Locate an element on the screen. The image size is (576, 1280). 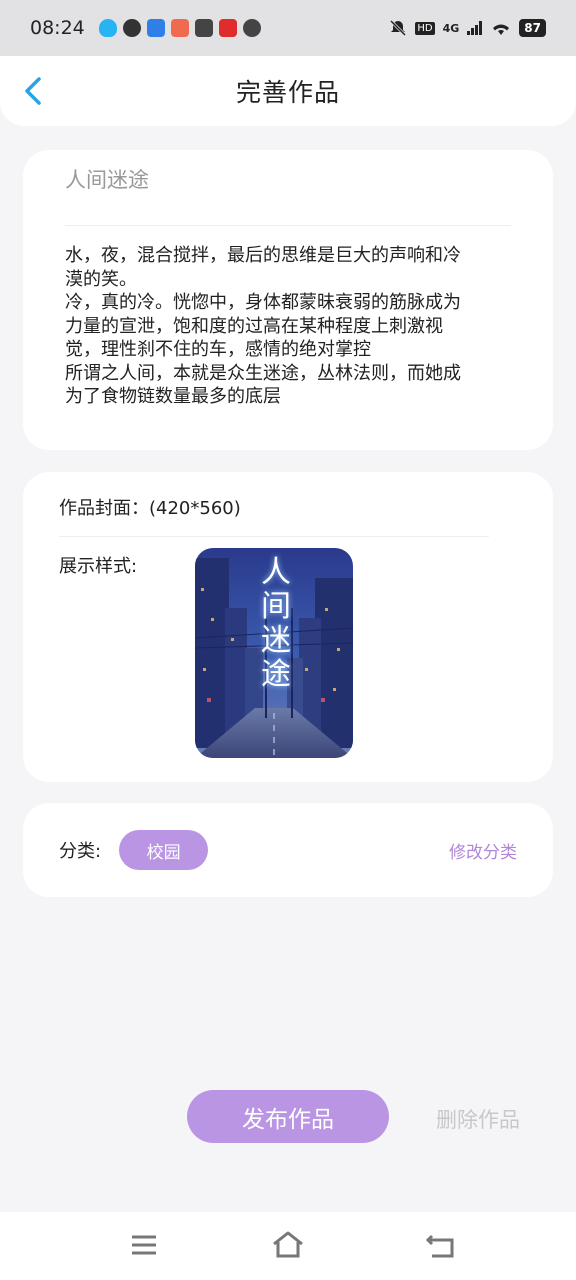
cover-image: 人间迷途 is located at coordinates (274, 653).